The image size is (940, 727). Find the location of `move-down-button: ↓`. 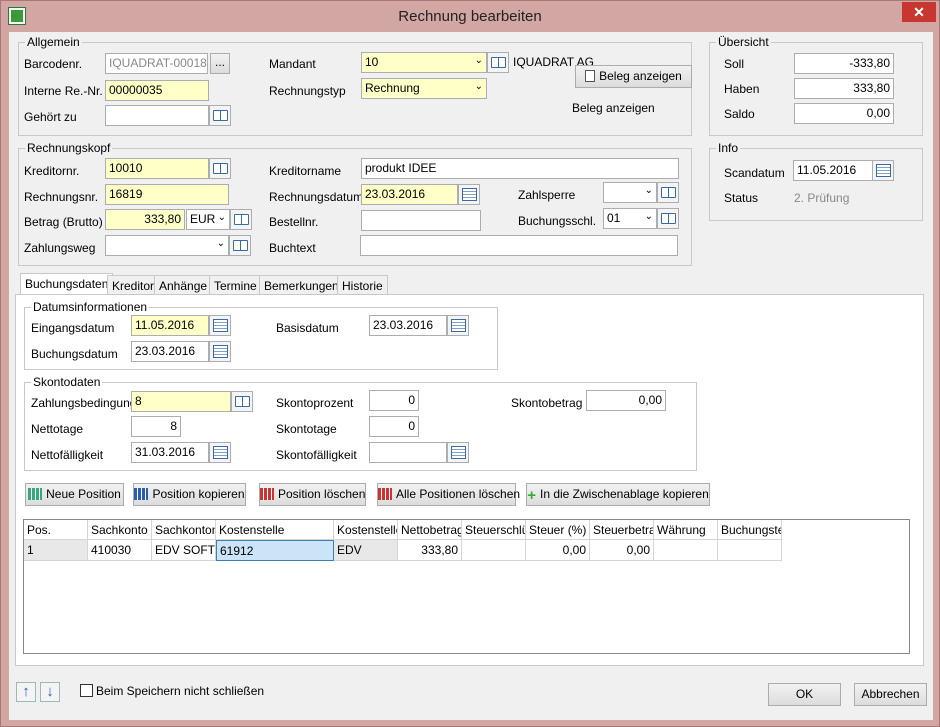

move-down-button: ↓ is located at coordinates (50, 692).